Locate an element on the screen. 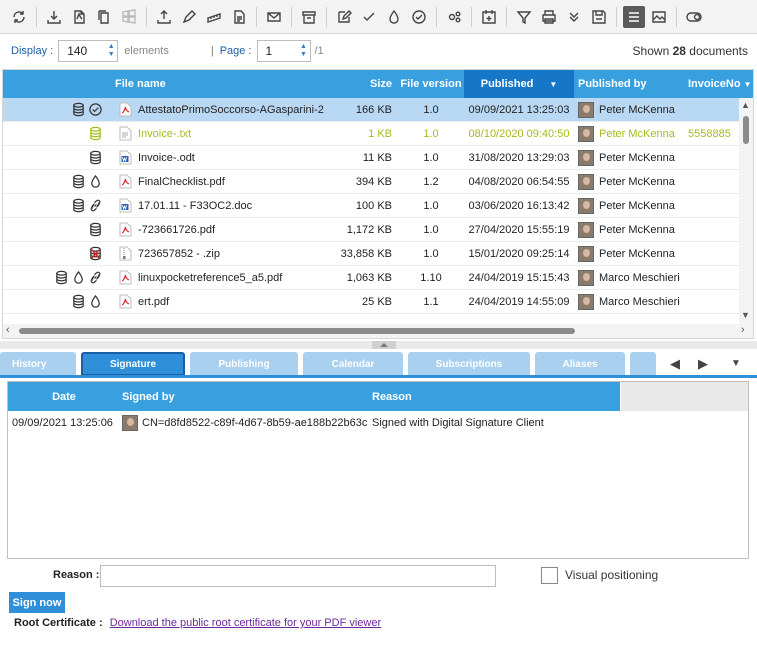 This screenshot has width=757, height=650. panel-splitter is located at coordinates (378, 345).